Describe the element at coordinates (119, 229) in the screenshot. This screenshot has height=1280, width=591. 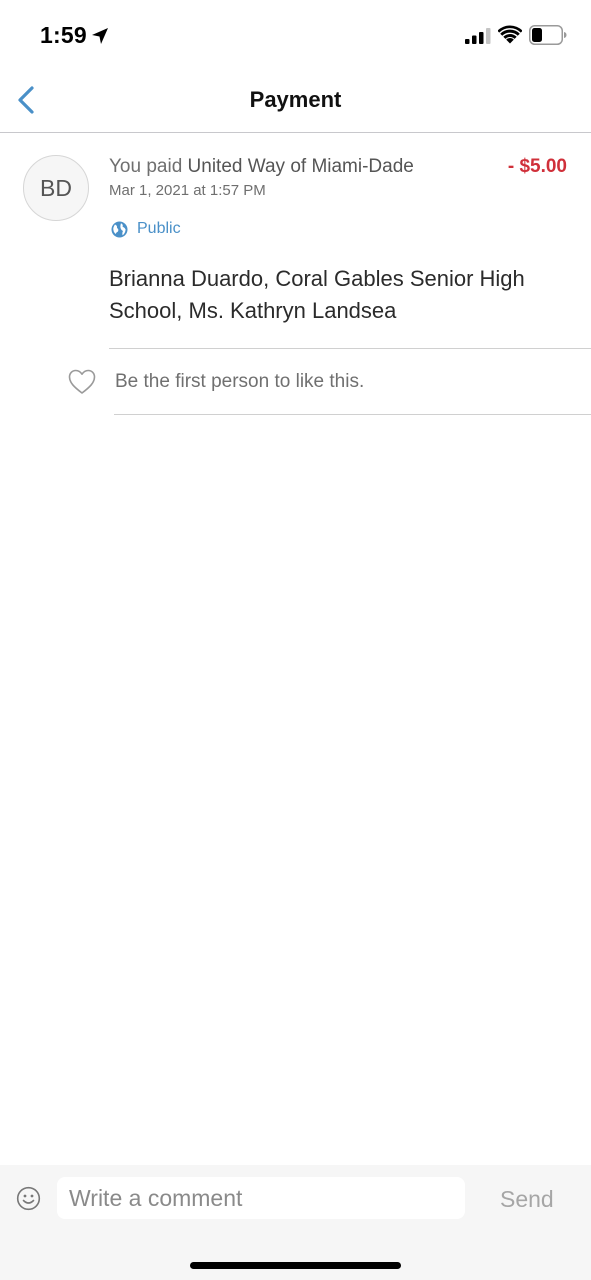
I see `globe-icon` at that location.